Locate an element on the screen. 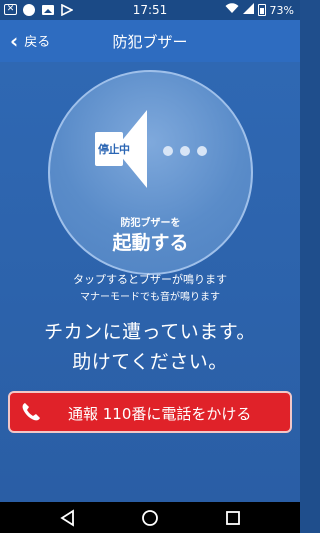  home-circle-icon is located at coordinates (150, 518).